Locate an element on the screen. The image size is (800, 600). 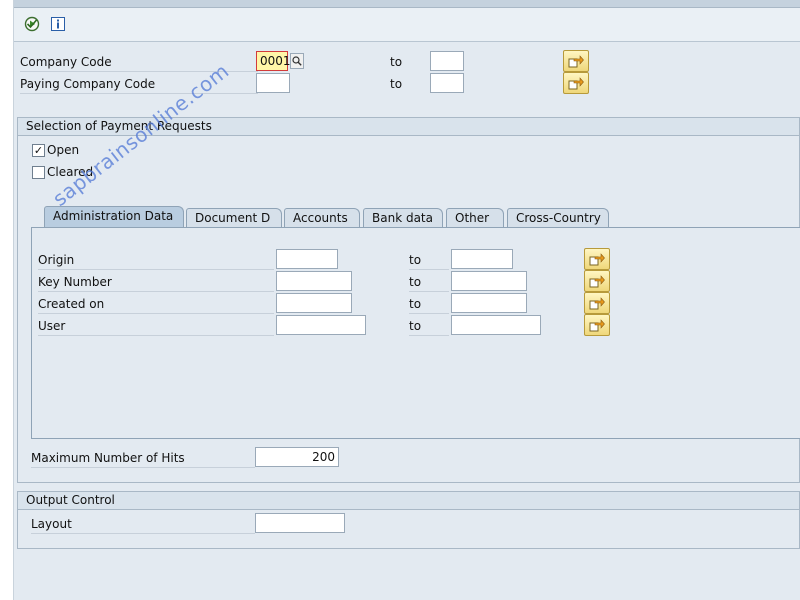
key-number-label: Key Number is located at coordinates (156, 282).